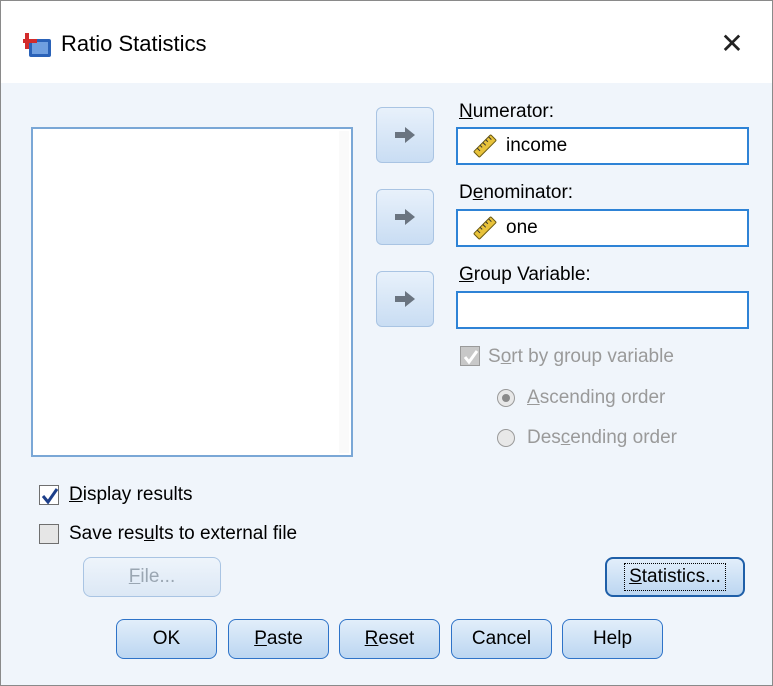 This screenshot has width=773, height=686. Describe the element at coordinates (612, 639) in the screenshot. I see `help-button: Help` at that location.